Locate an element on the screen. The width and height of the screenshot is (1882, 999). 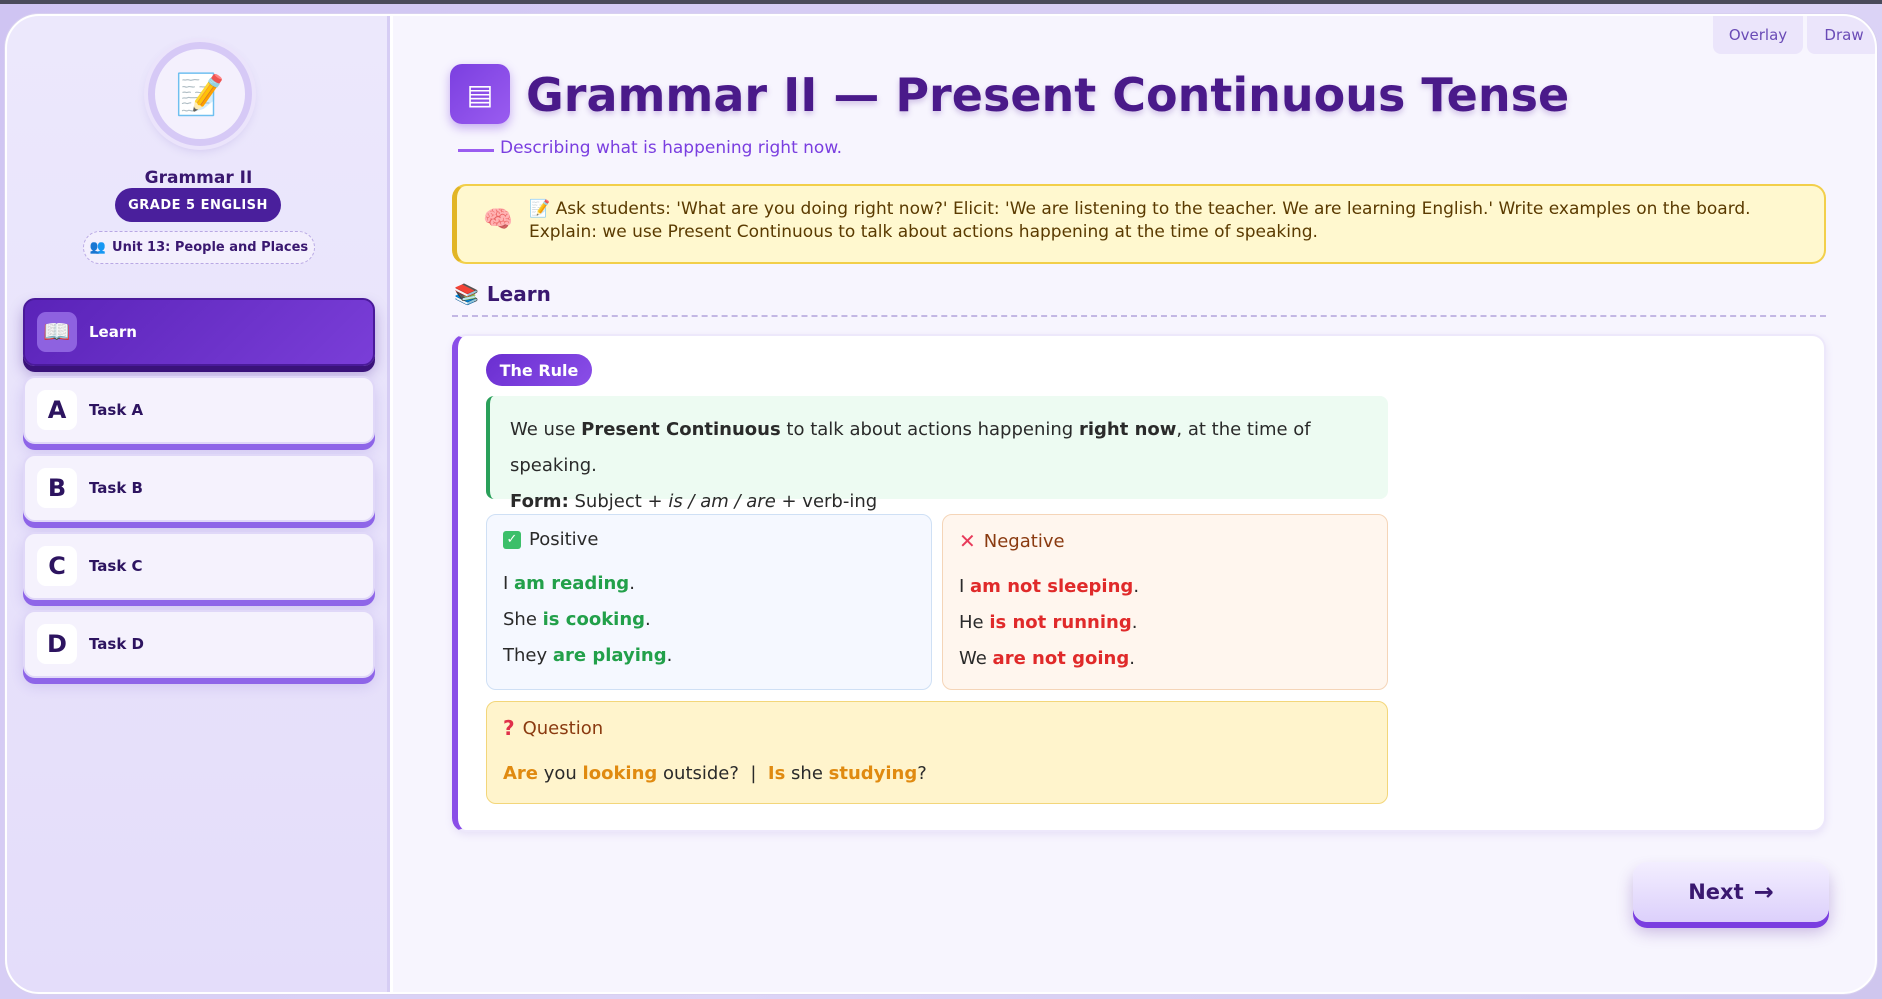
positive-heading: Positive is located at coordinates (564, 539).